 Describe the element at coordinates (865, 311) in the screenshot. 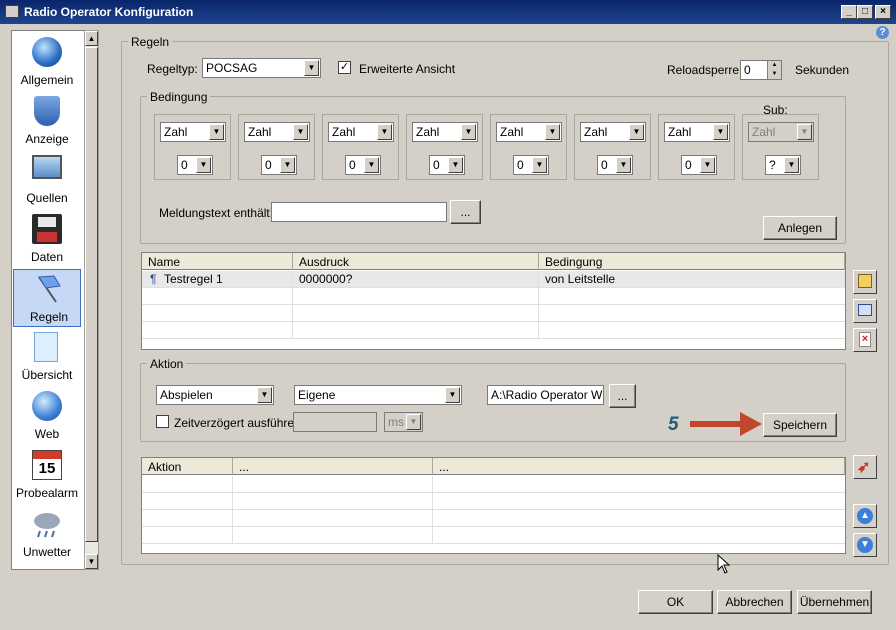

I see `copy-rule-button` at that location.